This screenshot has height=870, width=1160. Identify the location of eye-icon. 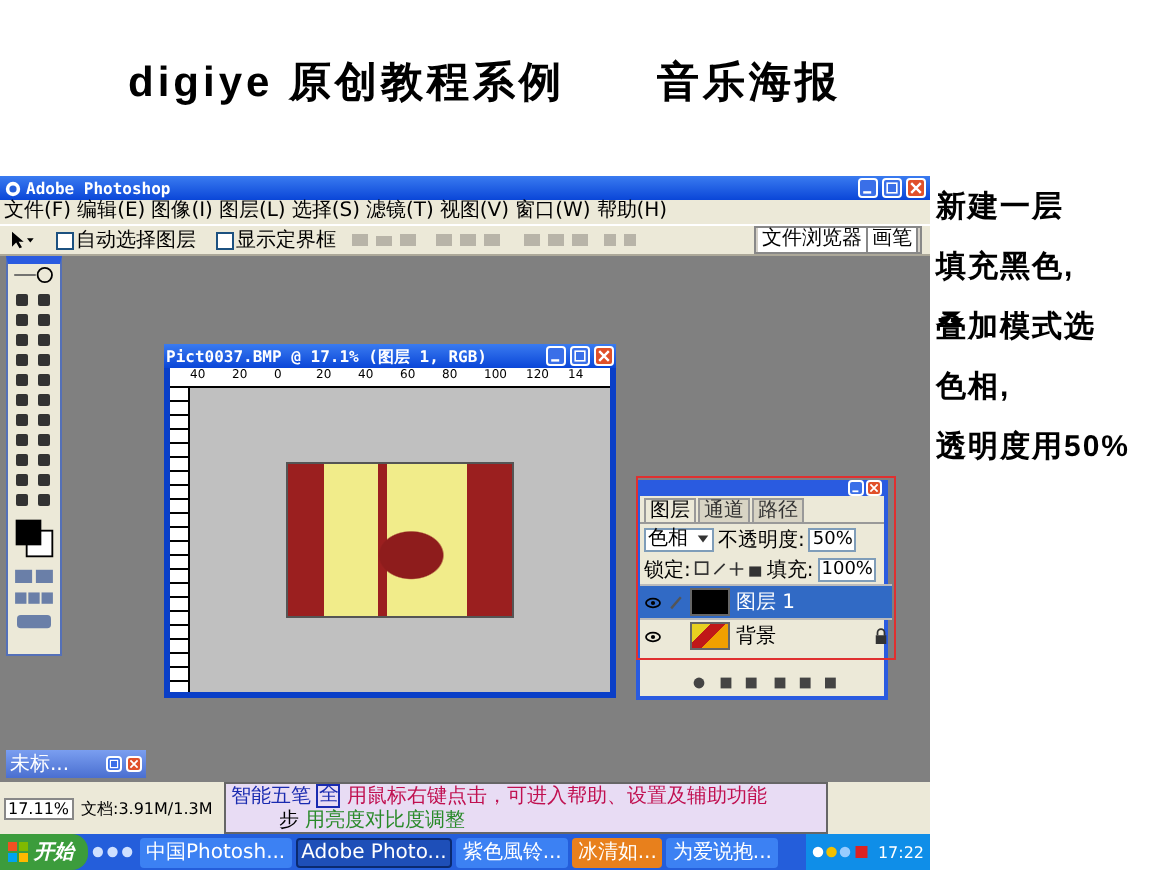
(653, 636).